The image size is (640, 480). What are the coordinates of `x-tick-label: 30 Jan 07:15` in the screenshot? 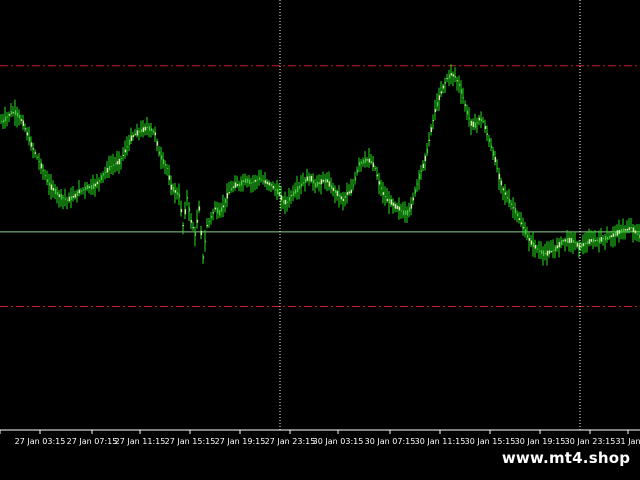 It's located at (390, 441).